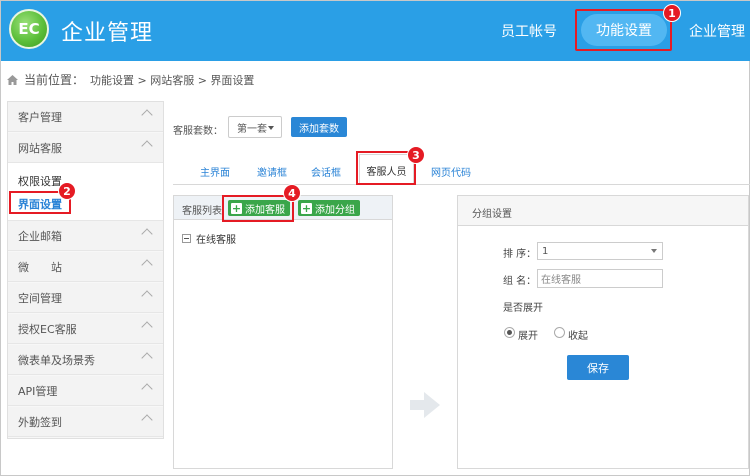 The height and width of the screenshot is (476, 750). I want to click on sidebar-sub-permission-settings: 权限设置, so click(40, 181).